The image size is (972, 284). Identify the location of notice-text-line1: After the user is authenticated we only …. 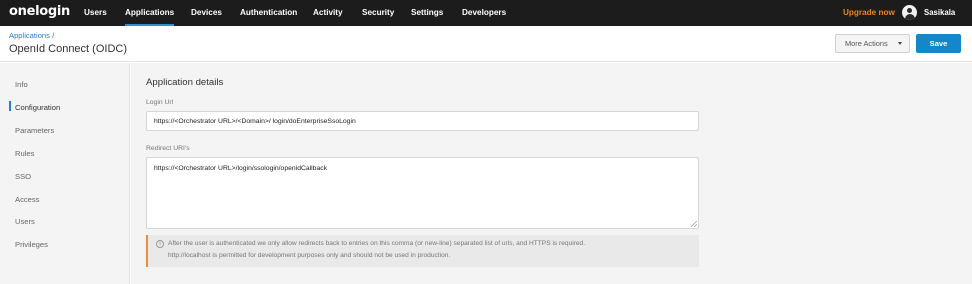
(377, 243).